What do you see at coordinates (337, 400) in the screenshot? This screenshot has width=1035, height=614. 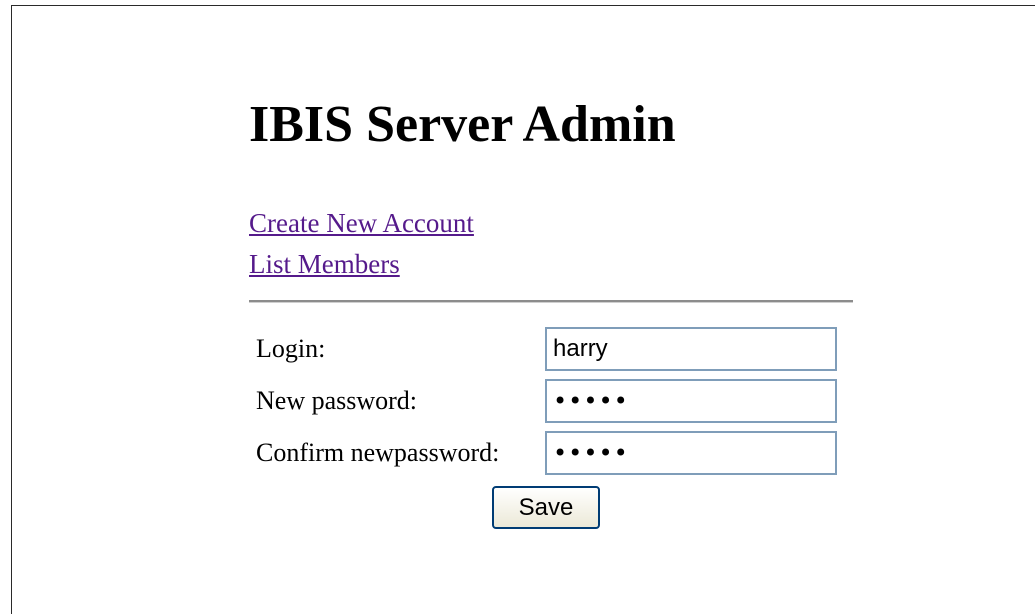 I see `new-password-label: New password:` at bounding box center [337, 400].